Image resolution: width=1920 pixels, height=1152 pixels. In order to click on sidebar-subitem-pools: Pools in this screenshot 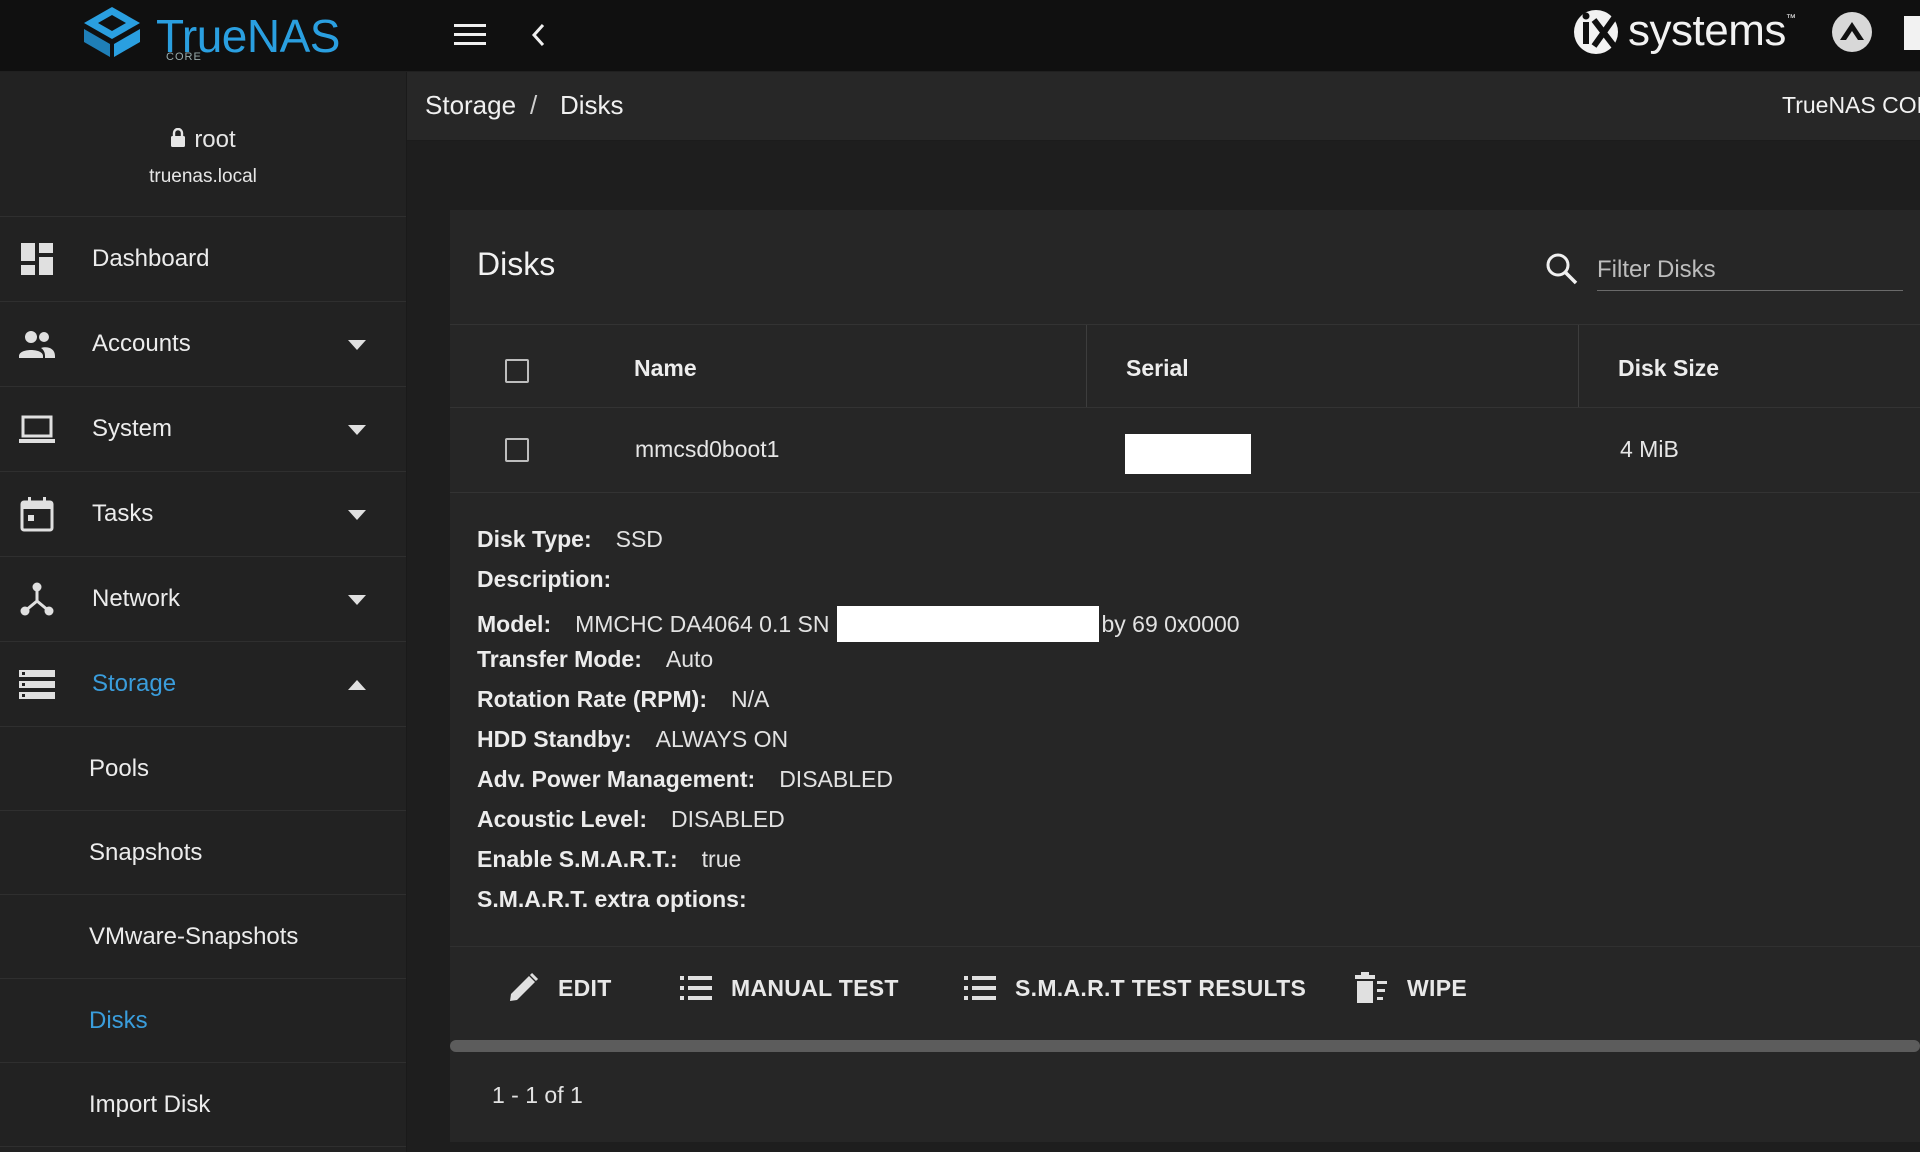, I will do `click(203, 769)`.